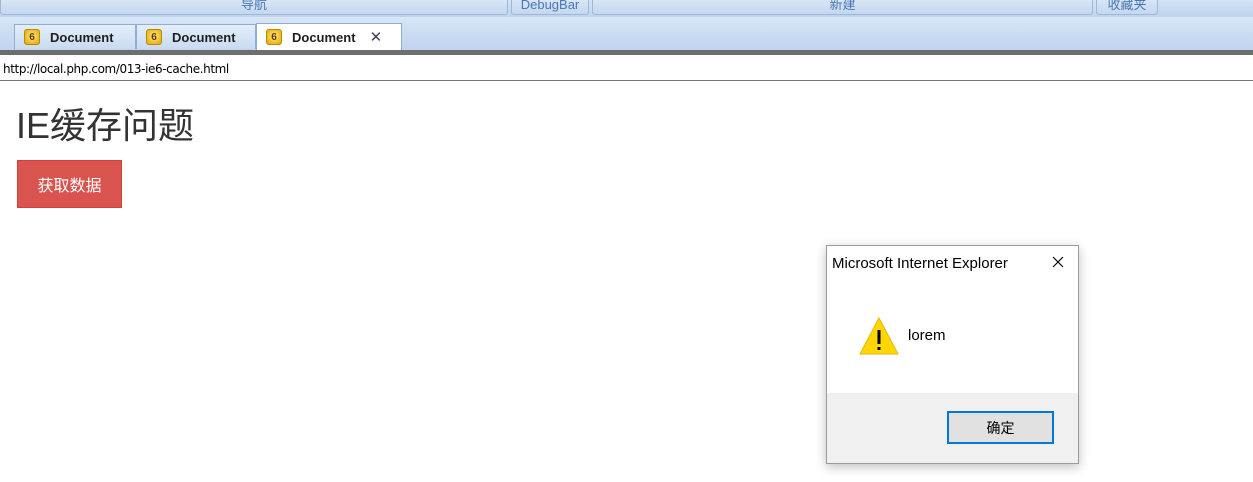 The width and height of the screenshot is (1253, 482). What do you see at coordinates (842, 7) in the screenshot?
I see `new-button: 新建` at bounding box center [842, 7].